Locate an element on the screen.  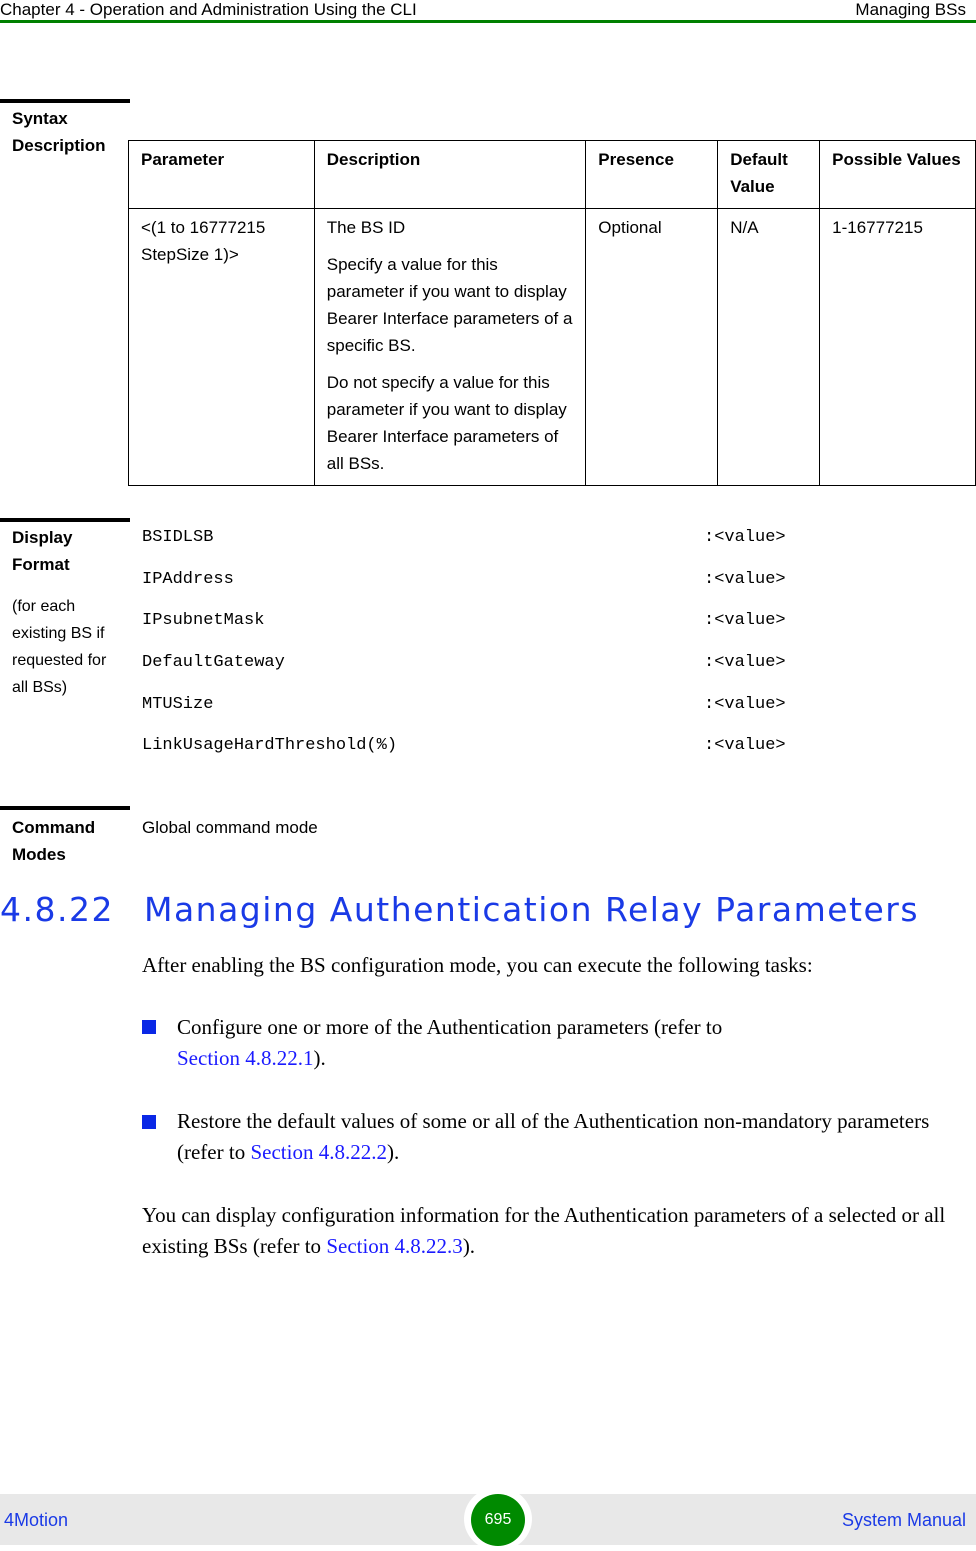
display-field-row: IPsubnetMask :<value> is located at coordinates (472, 622).